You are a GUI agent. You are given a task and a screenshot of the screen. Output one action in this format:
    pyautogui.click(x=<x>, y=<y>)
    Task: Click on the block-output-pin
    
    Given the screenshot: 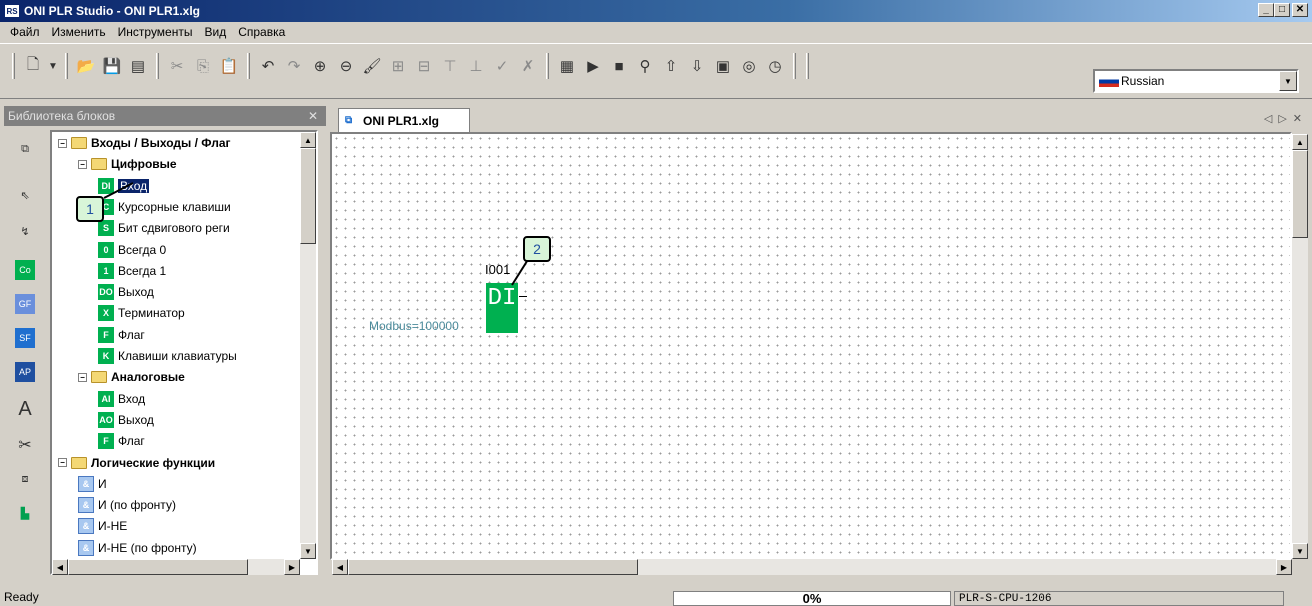 What is the action you would take?
    pyautogui.click(x=523, y=296)
    